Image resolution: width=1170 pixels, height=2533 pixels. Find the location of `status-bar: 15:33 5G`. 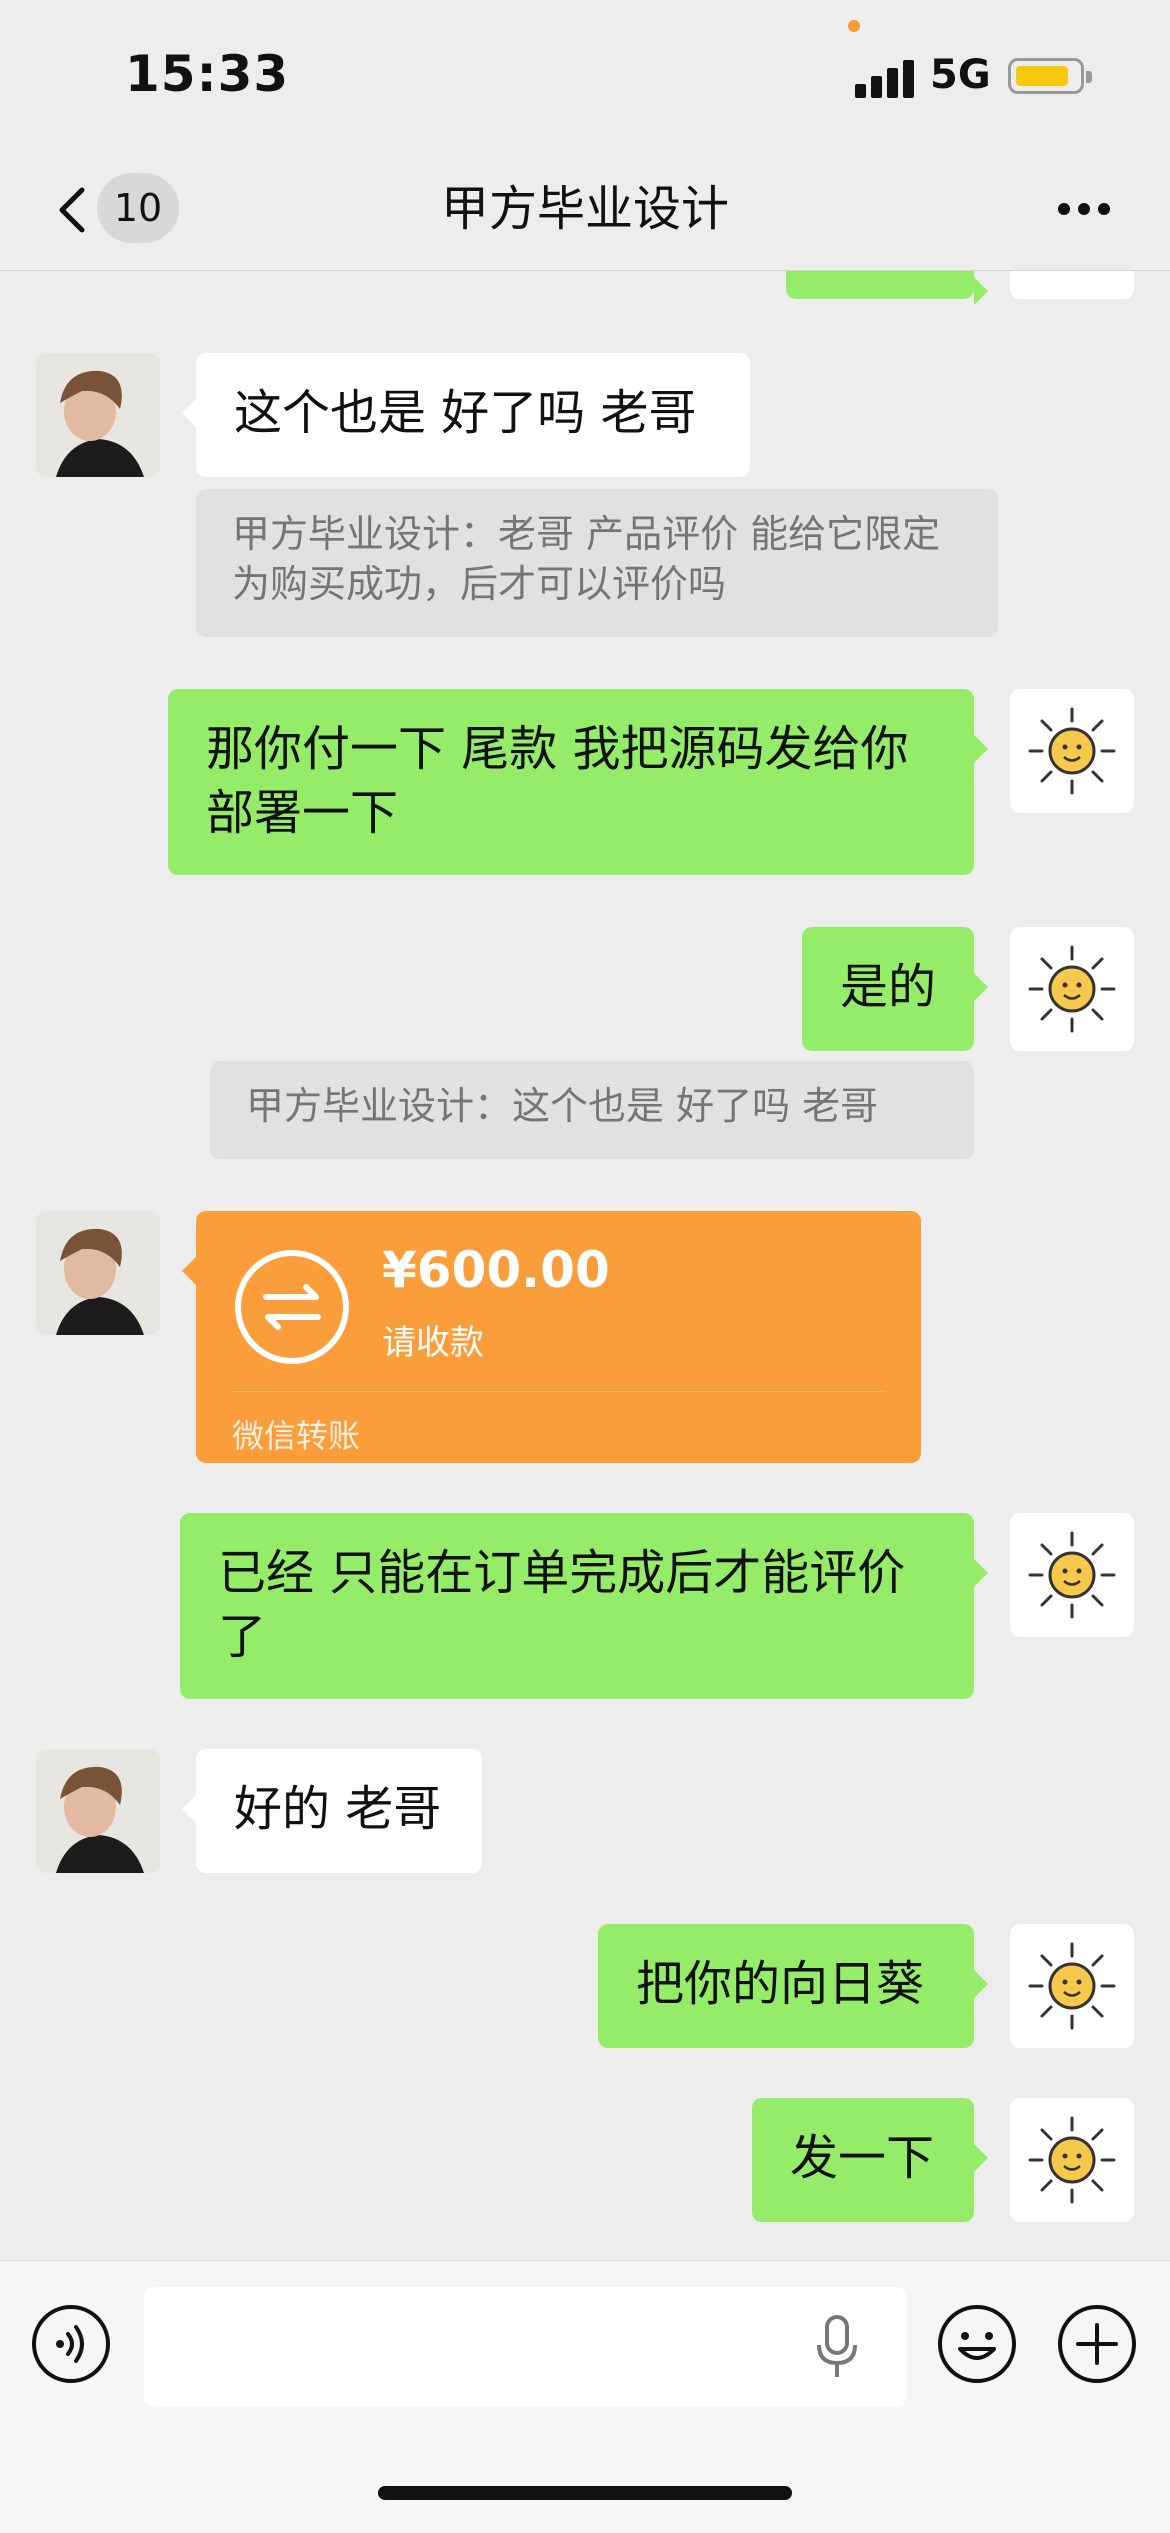

status-bar: 15:33 5G is located at coordinates (585, 75).